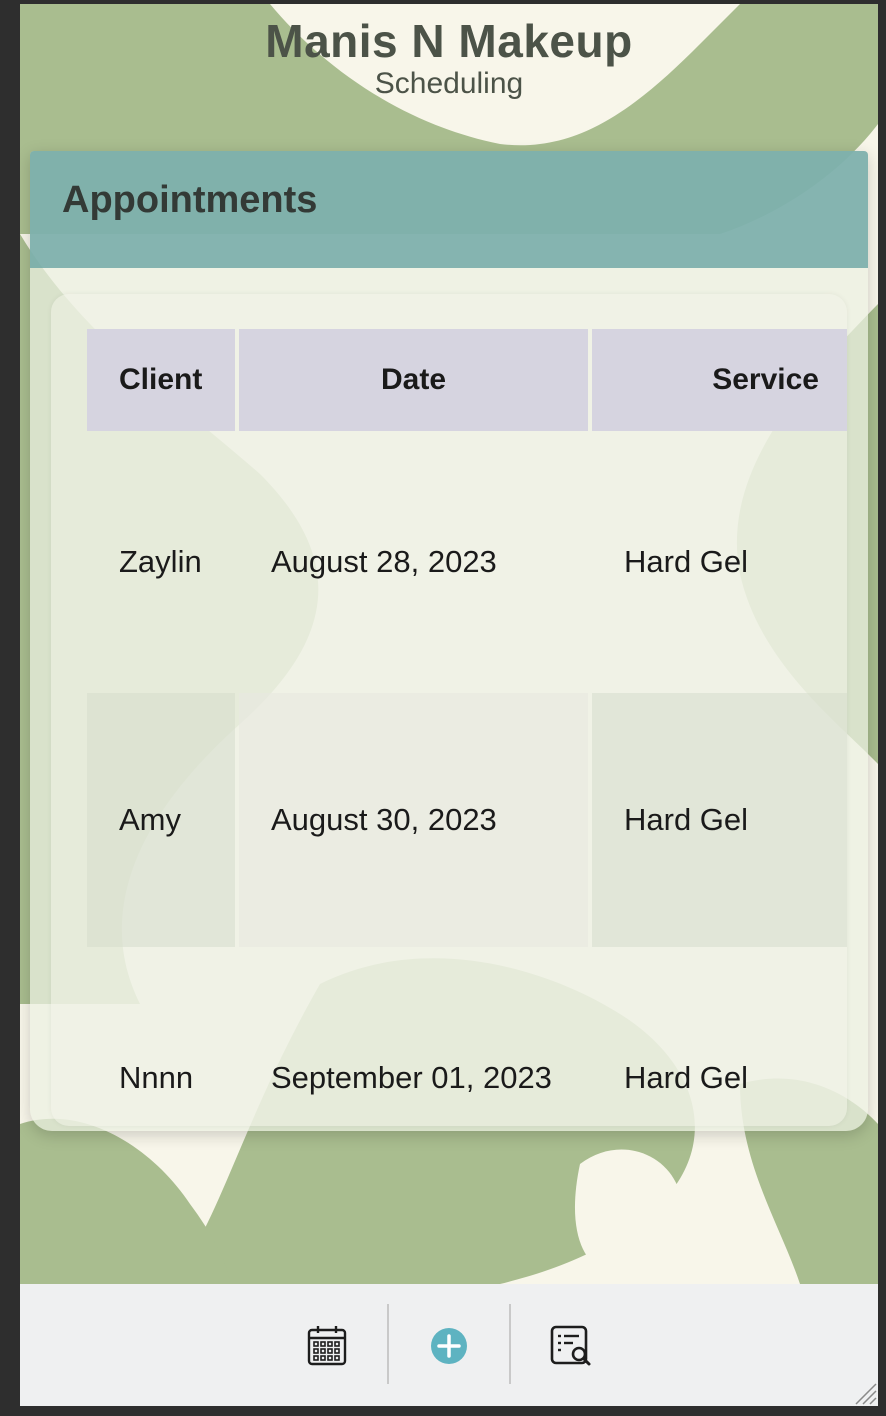 The width and height of the screenshot is (886, 1416). What do you see at coordinates (719, 380) in the screenshot?
I see `column-header-service: Service` at bounding box center [719, 380].